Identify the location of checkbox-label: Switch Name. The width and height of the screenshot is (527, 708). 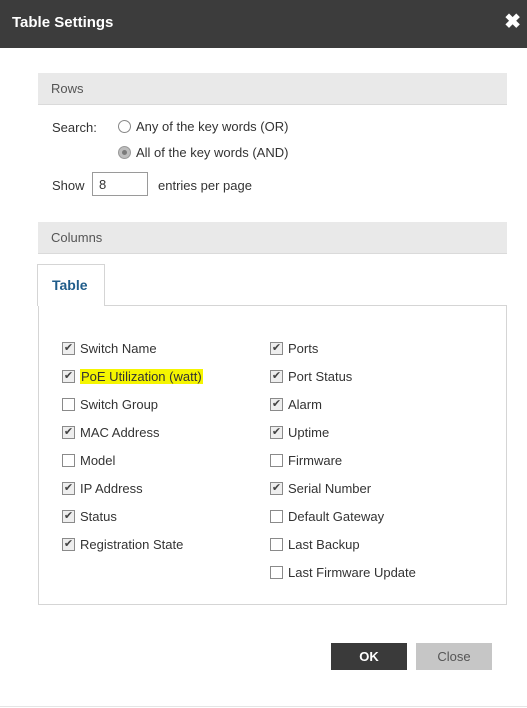
(118, 348).